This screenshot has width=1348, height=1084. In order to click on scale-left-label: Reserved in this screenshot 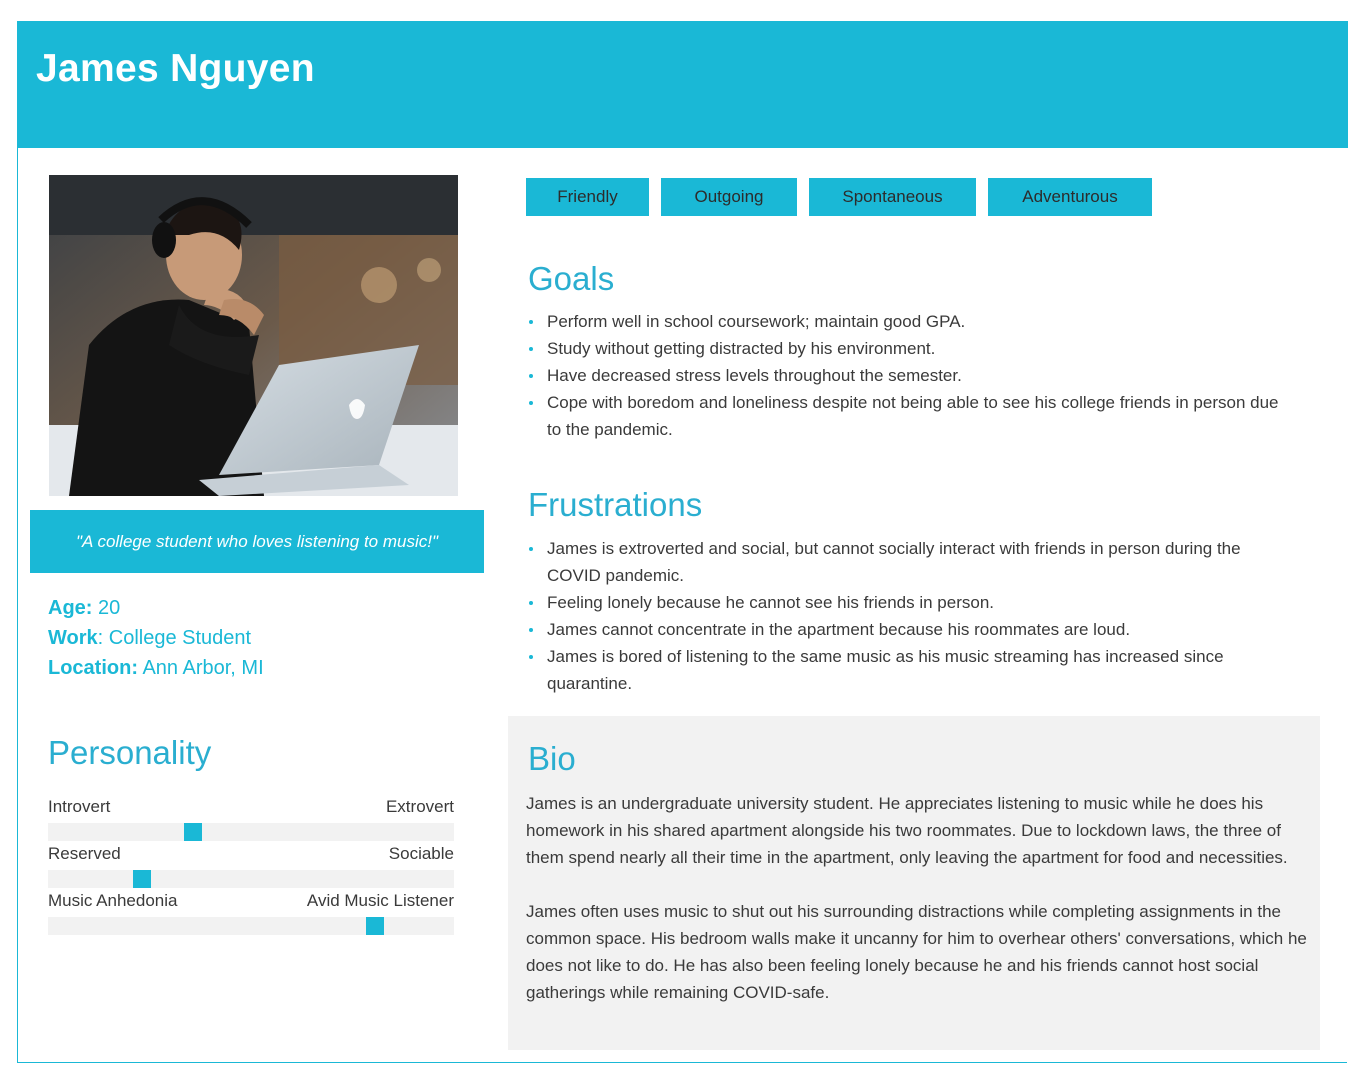, I will do `click(84, 853)`.